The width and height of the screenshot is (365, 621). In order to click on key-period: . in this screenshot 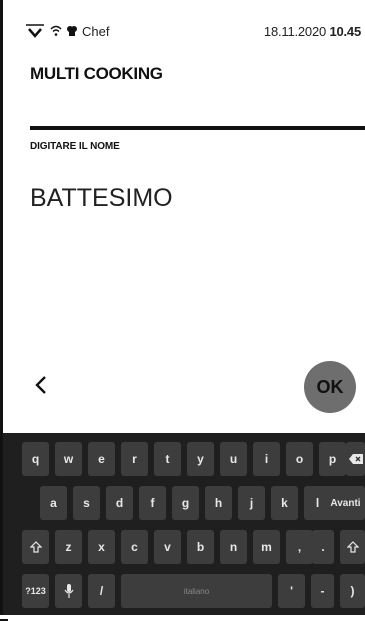, I will do `click(323, 547)`.